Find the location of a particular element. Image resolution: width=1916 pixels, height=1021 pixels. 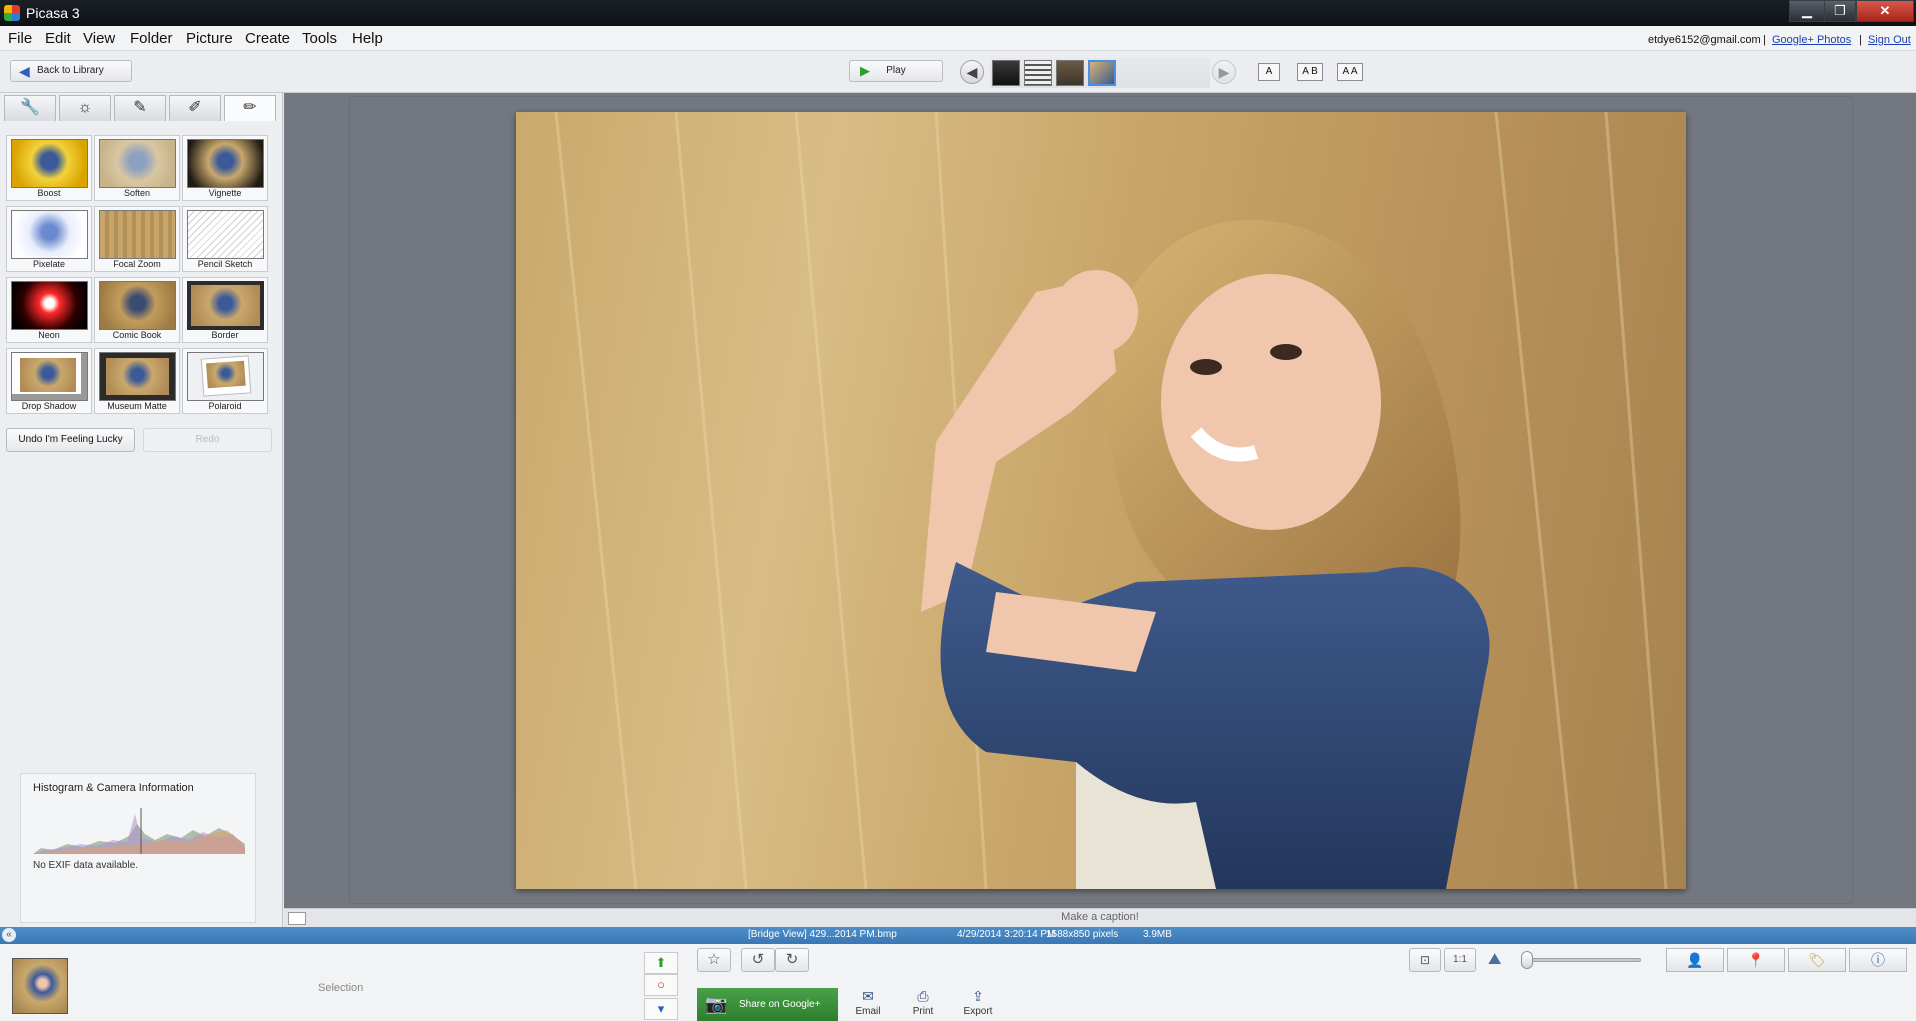

menu-view: View is located at coordinates (99, 38).